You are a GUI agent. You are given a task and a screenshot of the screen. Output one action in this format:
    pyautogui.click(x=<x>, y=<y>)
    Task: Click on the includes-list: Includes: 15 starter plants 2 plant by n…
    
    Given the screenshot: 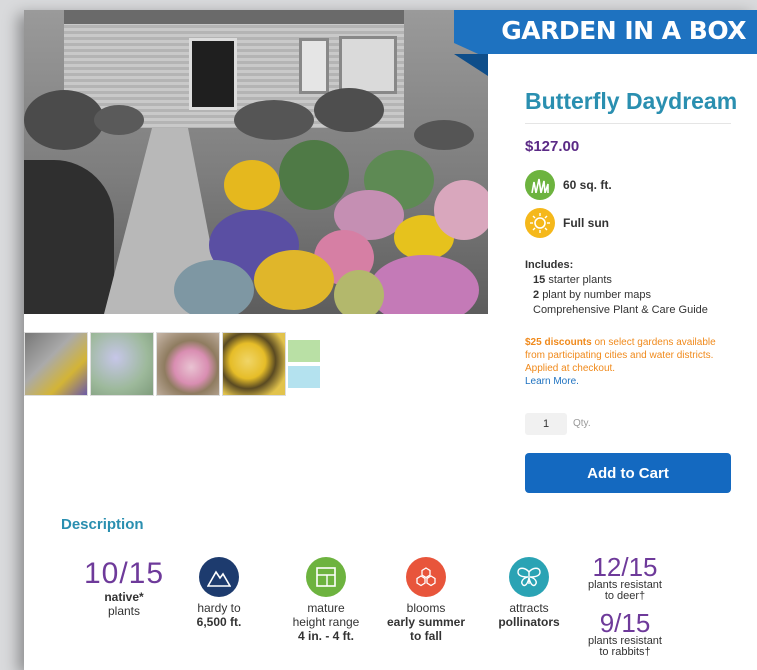 What is the action you would take?
    pyautogui.click(x=616, y=288)
    